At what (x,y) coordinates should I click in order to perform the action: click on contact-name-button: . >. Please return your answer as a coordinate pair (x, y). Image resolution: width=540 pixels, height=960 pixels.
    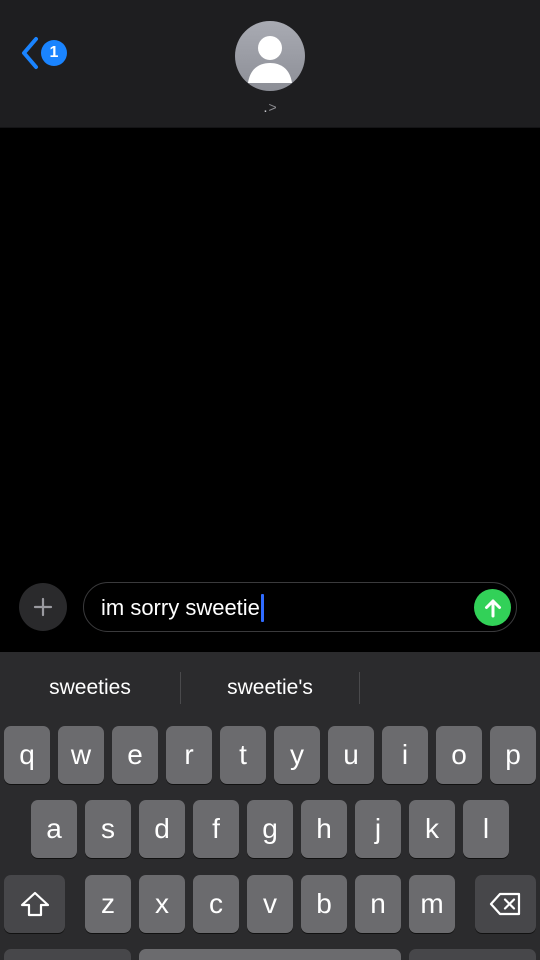
    Looking at the image, I should click on (270, 107).